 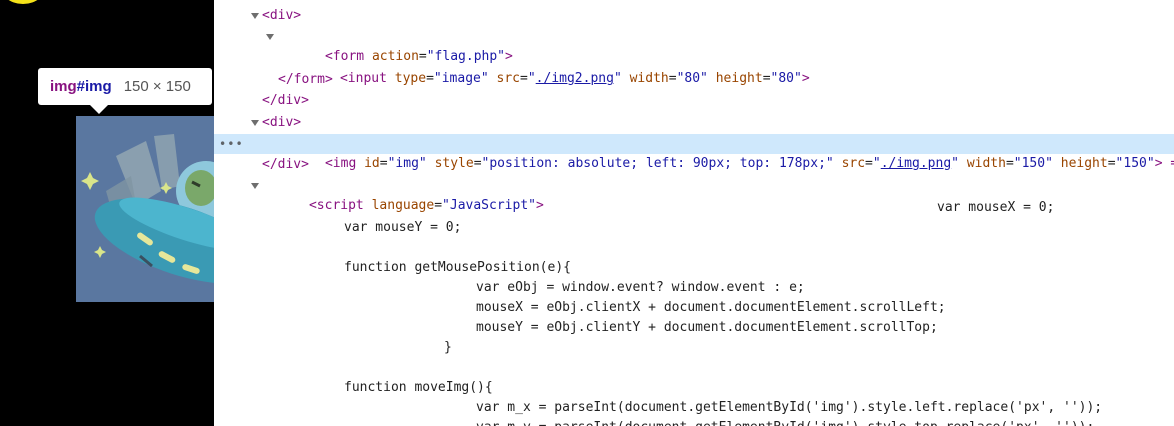 I want to click on dom-node-form-close: </form>, so click(x=694, y=80).